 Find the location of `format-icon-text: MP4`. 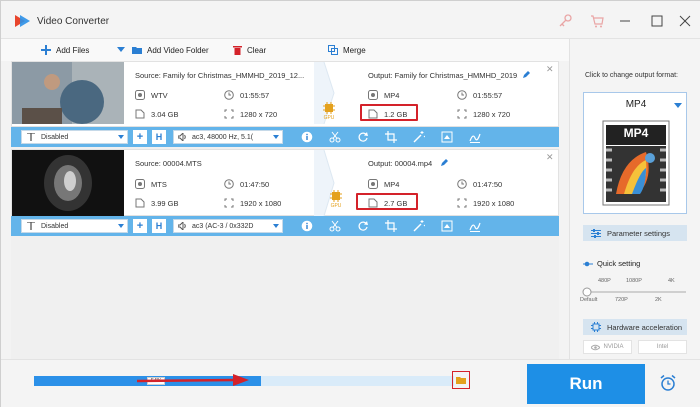

format-icon-text: MP4 is located at coordinates (636, 133).